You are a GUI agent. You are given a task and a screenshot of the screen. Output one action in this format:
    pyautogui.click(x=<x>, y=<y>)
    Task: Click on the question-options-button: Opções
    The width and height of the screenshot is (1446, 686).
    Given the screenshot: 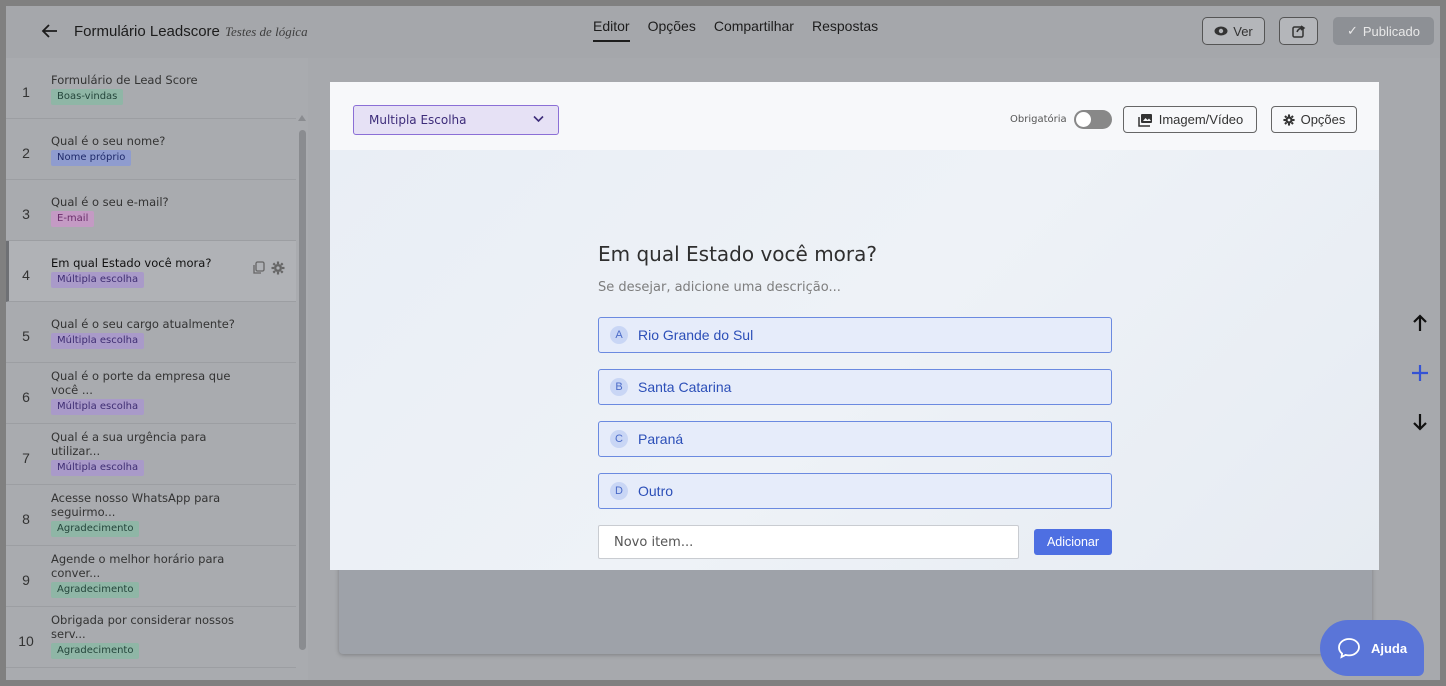 What is the action you would take?
    pyautogui.click(x=1314, y=119)
    